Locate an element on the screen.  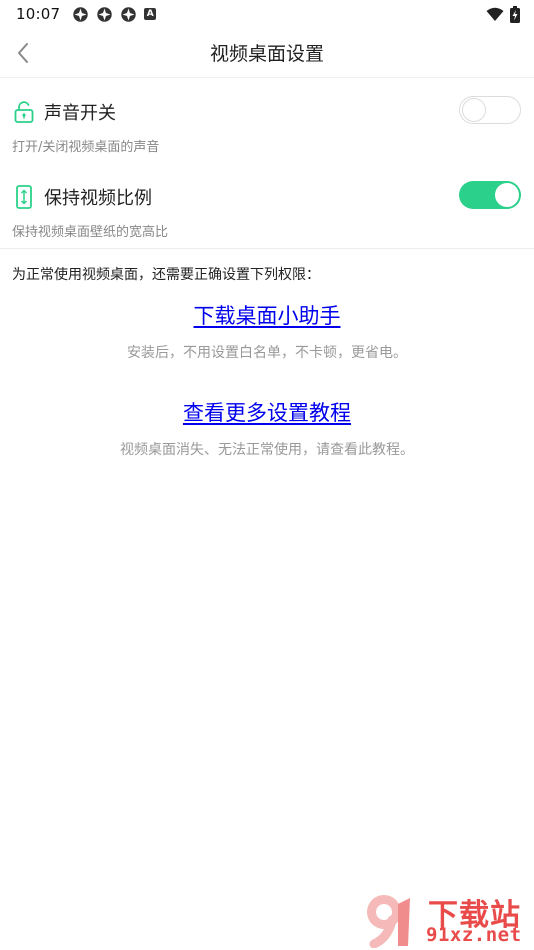
sound-setting-label: 声音开关 is located at coordinates (80, 113).